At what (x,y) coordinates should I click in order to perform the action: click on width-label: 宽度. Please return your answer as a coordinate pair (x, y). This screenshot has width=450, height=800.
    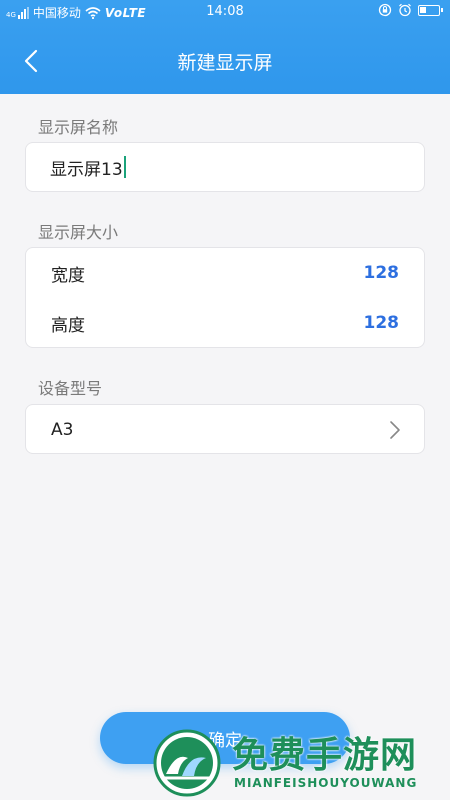
    Looking at the image, I should click on (68, 275).